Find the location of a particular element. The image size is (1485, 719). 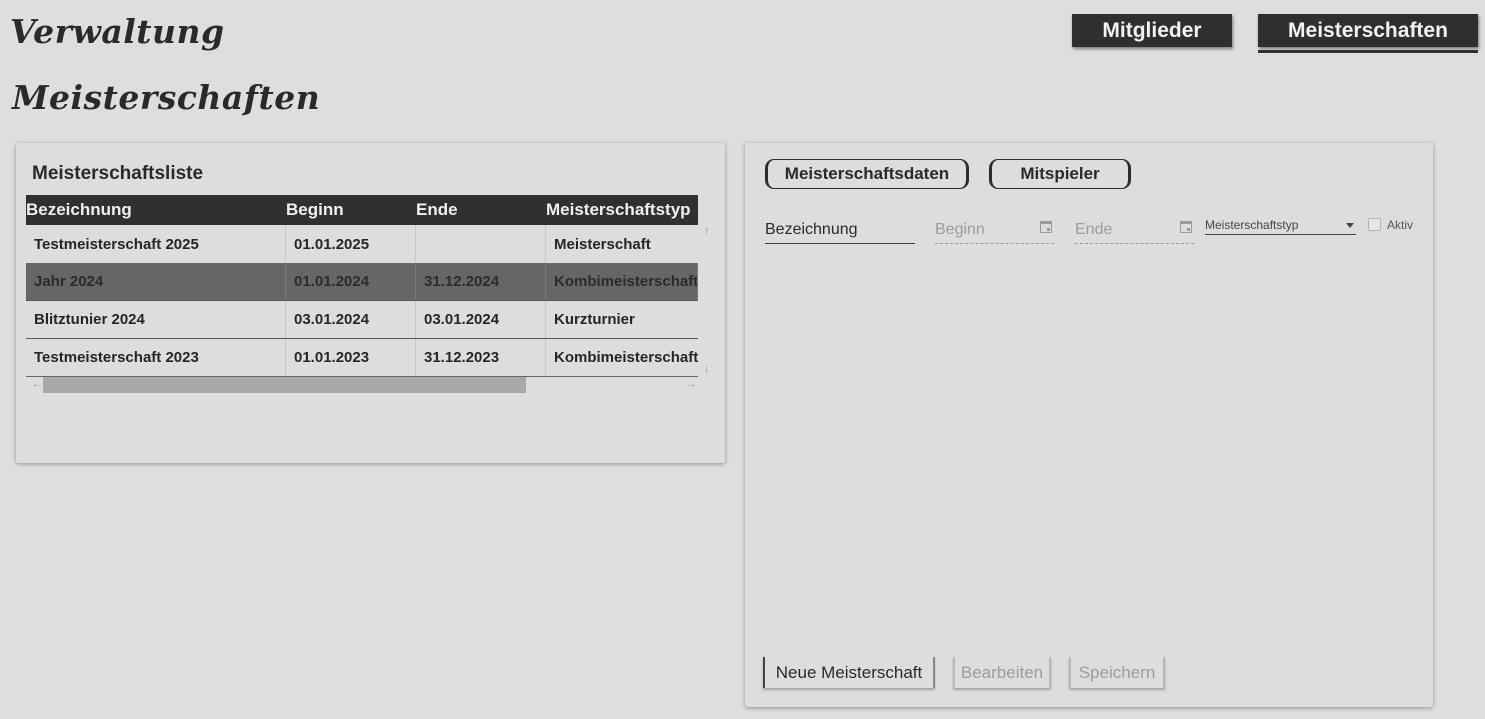

scroll-down-icon: ↓ is located at coordinates (707, 369).